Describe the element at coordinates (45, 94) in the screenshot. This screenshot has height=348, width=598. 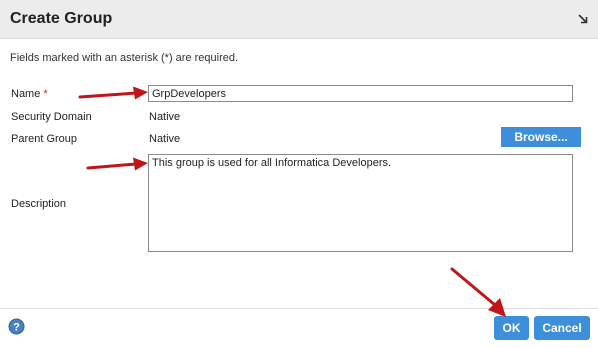
I see `required-asterisk: *` at that location.